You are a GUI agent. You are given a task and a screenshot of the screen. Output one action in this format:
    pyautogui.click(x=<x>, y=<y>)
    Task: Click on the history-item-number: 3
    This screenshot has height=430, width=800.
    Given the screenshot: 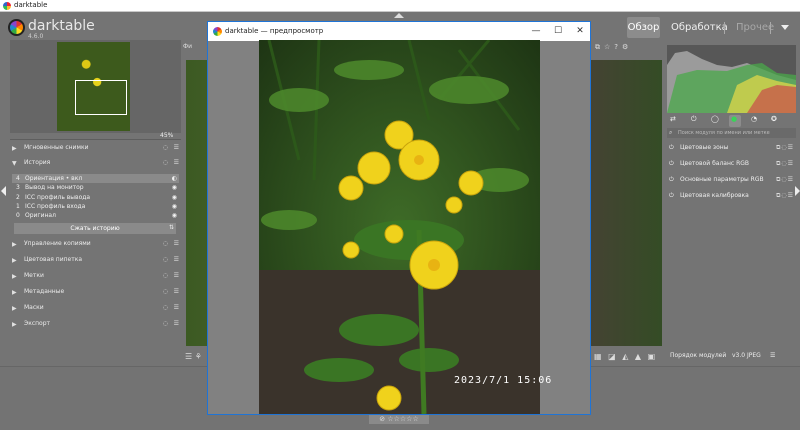 What is the action you would take?
    pyautogui.click(x=18, y=187)
    